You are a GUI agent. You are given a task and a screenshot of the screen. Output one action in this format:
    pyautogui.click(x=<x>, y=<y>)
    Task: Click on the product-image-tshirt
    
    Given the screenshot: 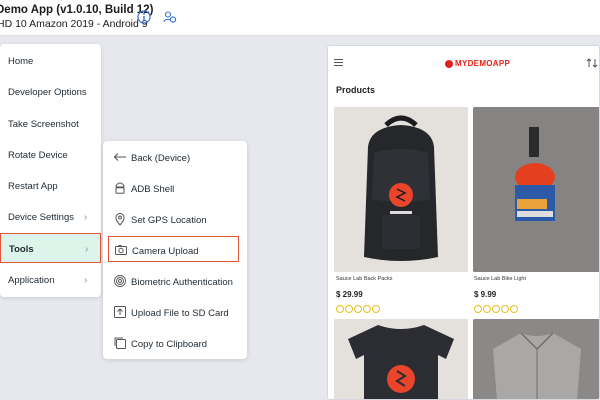 What is the action you would take?
    pyautogui.click(x=401, y=359)
    